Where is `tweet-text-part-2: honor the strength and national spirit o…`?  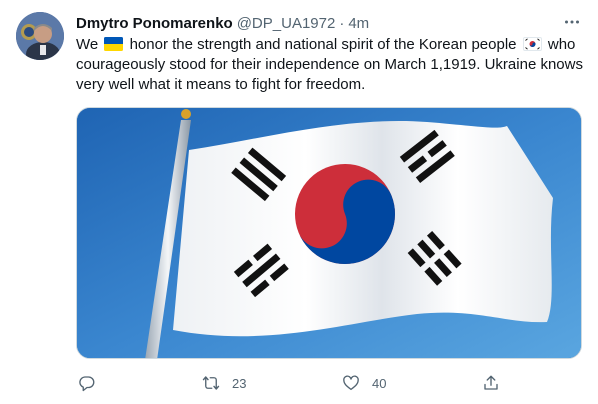 tweet-text-part-2: honor the strength and national spirit o… is located at coordinates (321, 44).